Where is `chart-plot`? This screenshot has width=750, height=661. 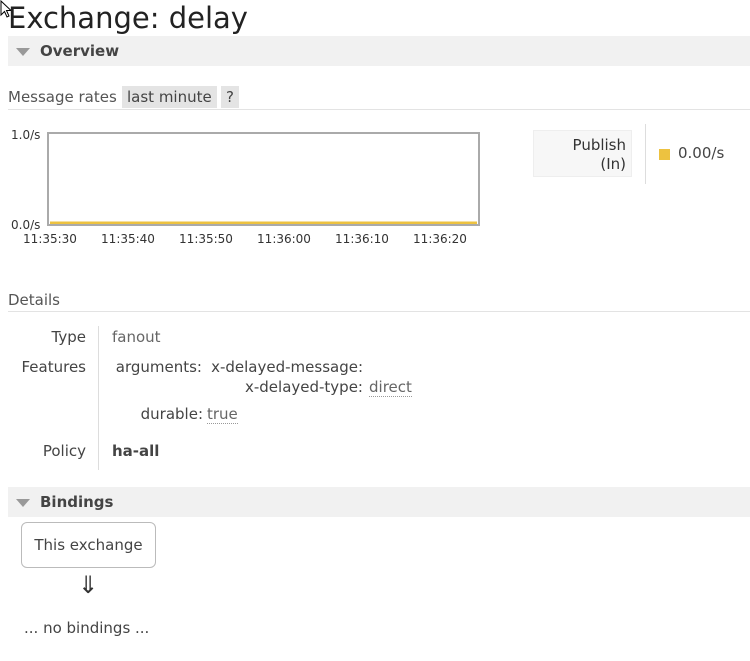 chart-plot is located at coordinates (263, 222).